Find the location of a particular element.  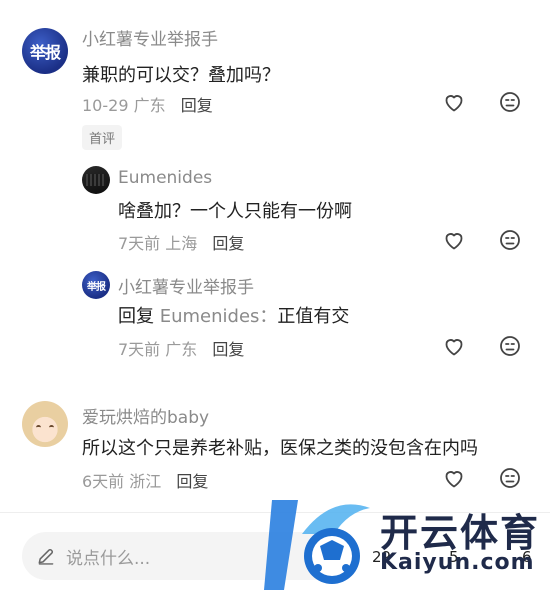

reply-body: 正值有交 is located at coordinates (313, 316).